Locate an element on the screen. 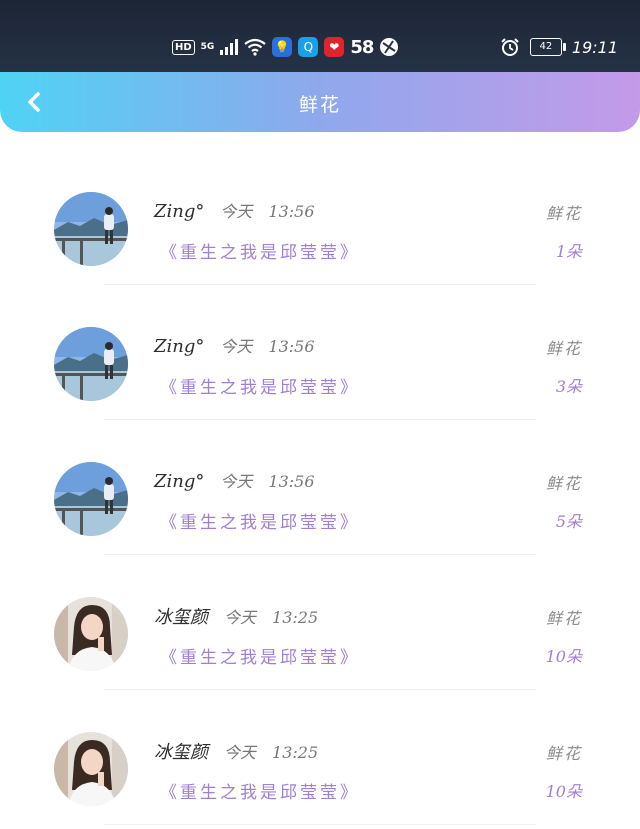 This screenshot has height=829, width=640. status-bar: HD 5G 💡 Q ❤ 58 42 19:11 is located at coordinates (320, 37).